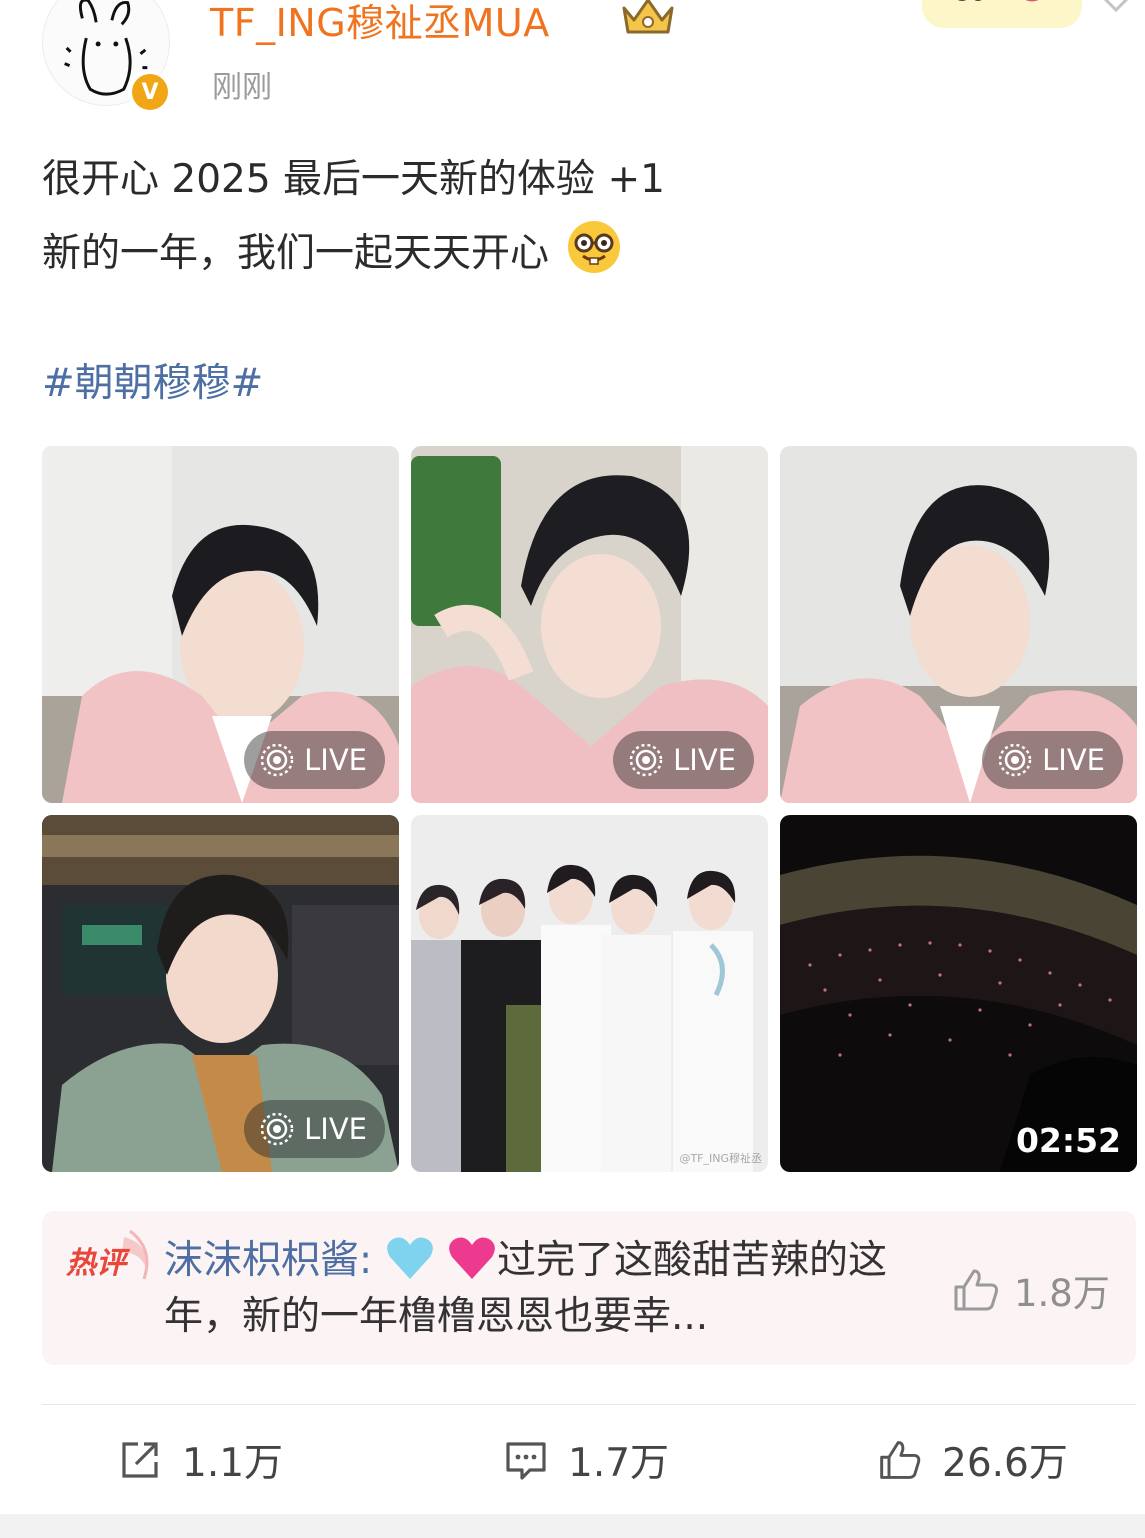 The height and width of the screenshot is (1538, 1145). I want to click on photo-watermark: @TF_ING穆祉丞, so click(720, 1158).